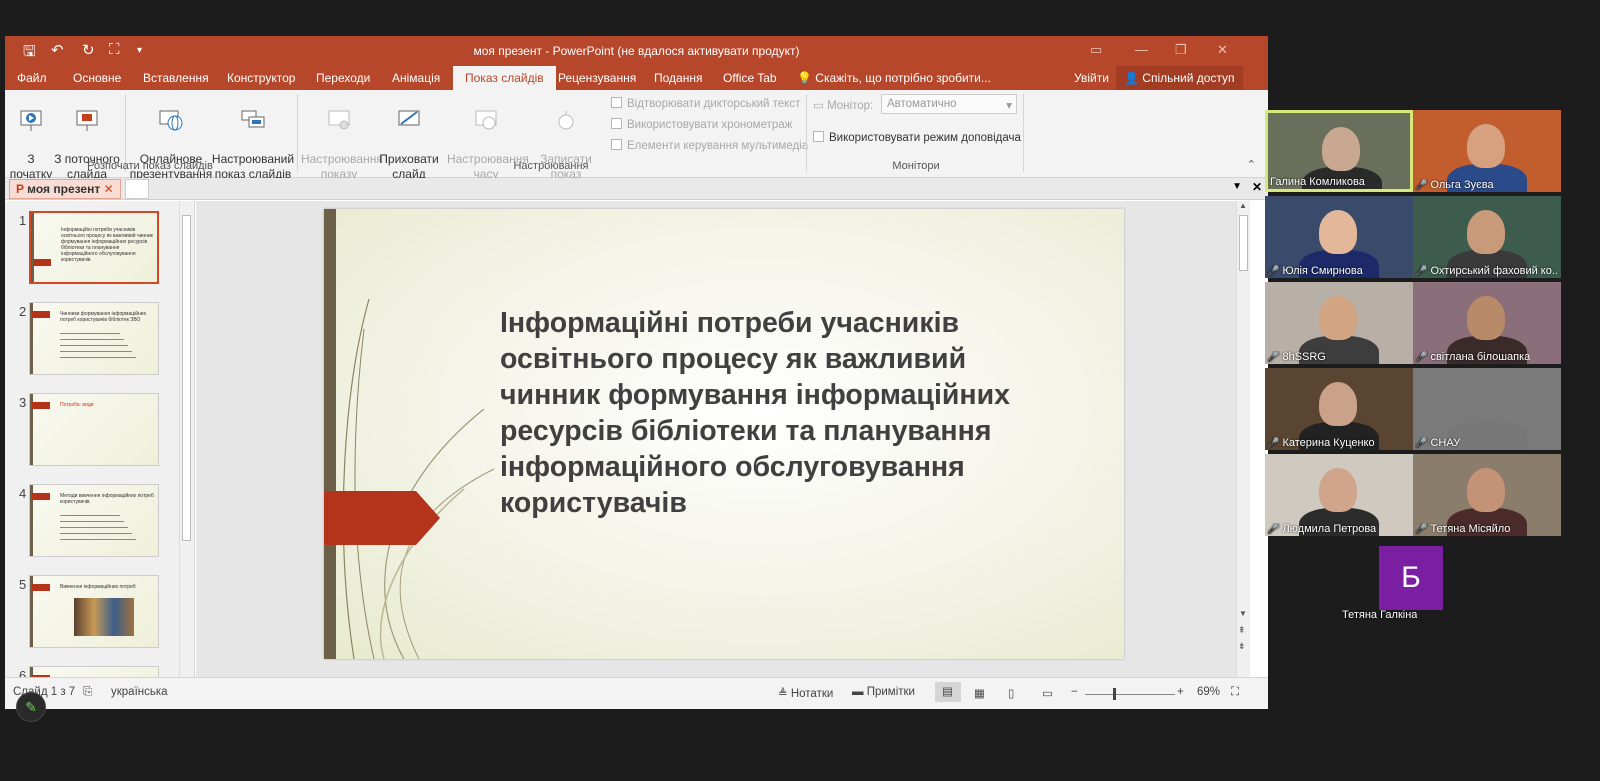 This screenshot has width=1600, height=781. I want to click on collapse-ribbon-icon: ⌃, so click(1251, 164).